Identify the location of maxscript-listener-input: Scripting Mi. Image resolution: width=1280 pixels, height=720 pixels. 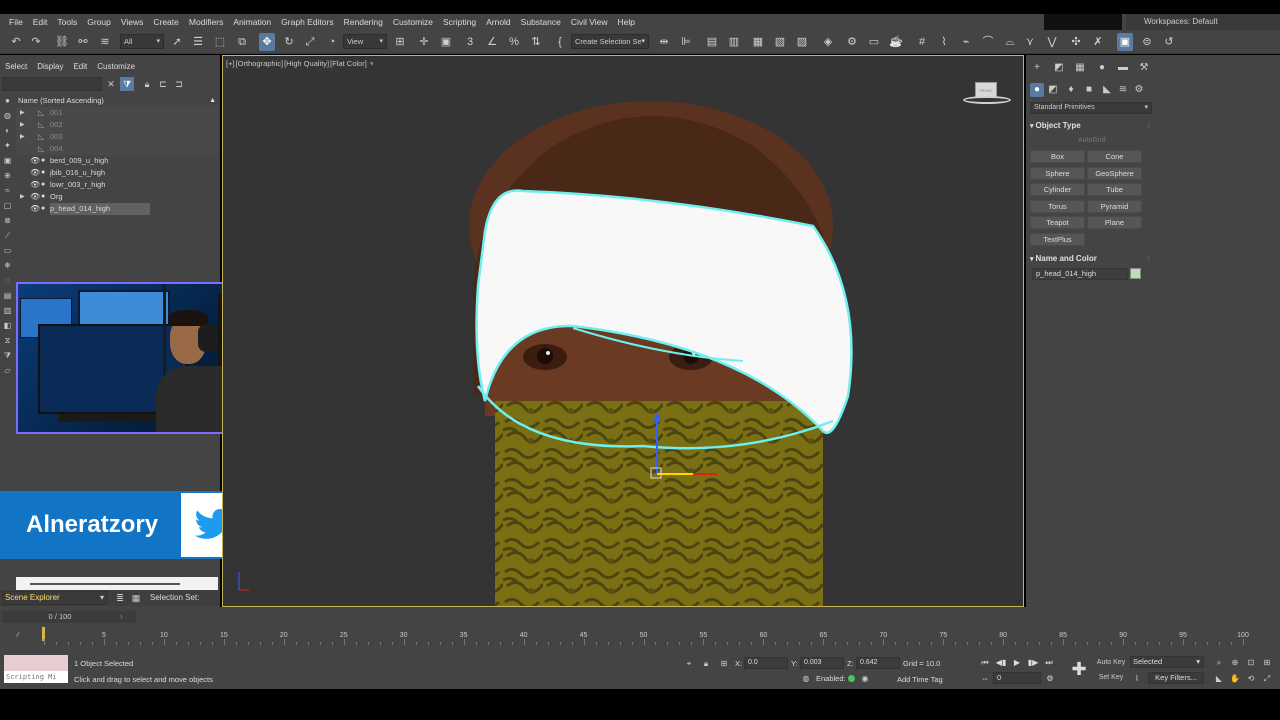
(36, 677).